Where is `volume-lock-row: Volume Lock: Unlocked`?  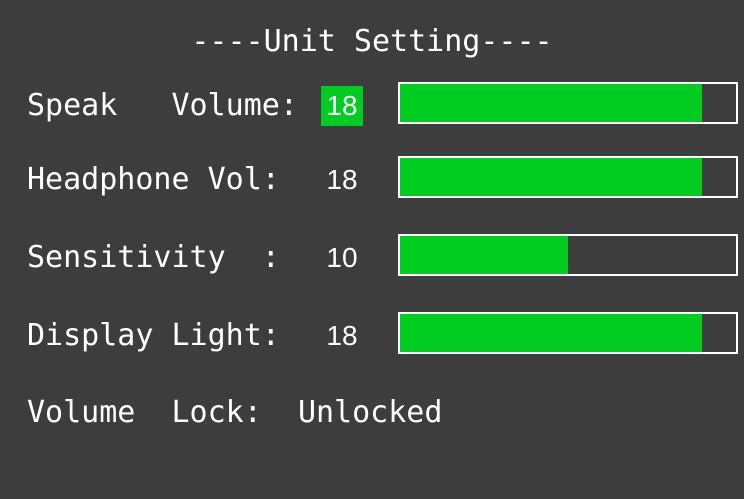
volume-lock-row: Volume Lock: Unlocked is located at coordinates (234, 413).